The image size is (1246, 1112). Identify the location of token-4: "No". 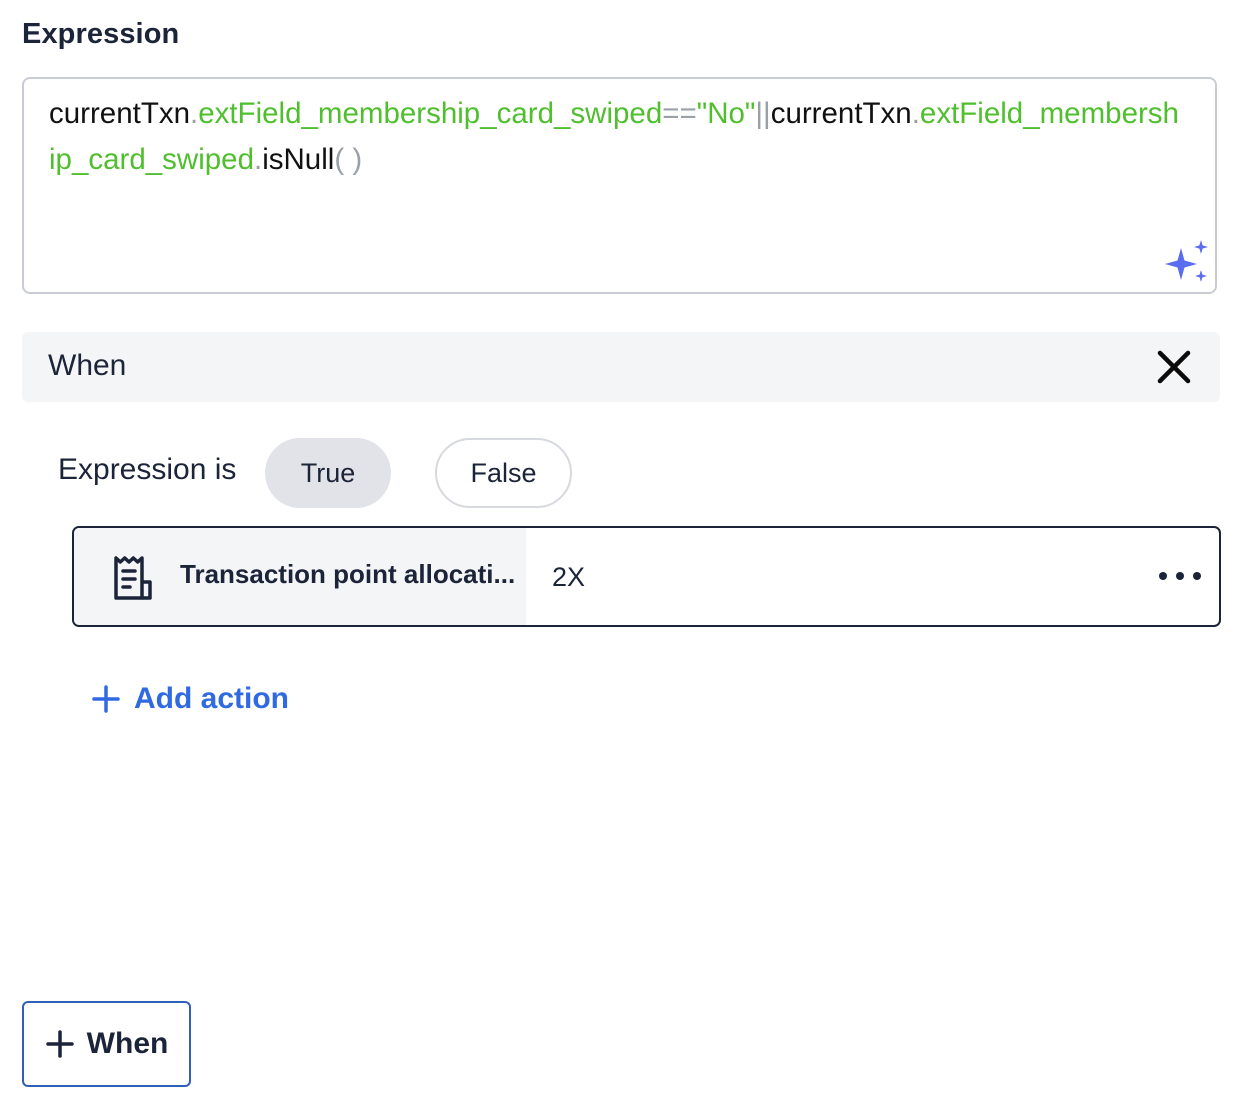
(726, 113).